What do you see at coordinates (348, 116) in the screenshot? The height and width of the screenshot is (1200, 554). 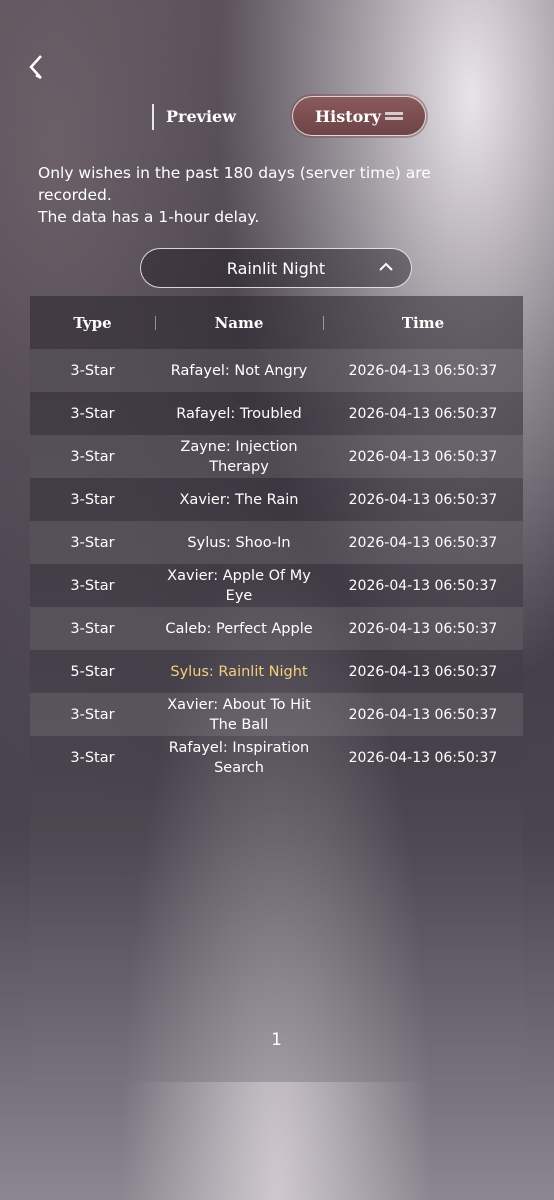 I see `tab-history-label: History` at bounding box center [348, 116].